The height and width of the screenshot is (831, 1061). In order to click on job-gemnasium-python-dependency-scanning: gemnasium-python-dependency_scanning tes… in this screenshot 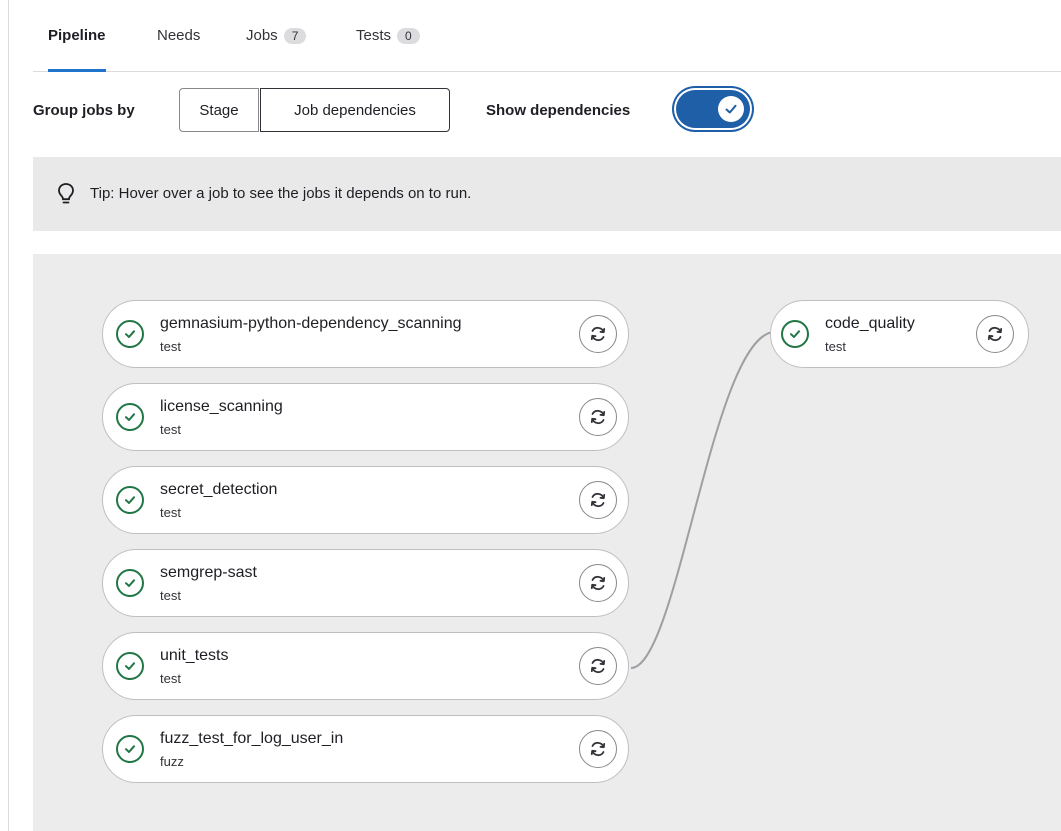, I will do `click(365, 334)`.